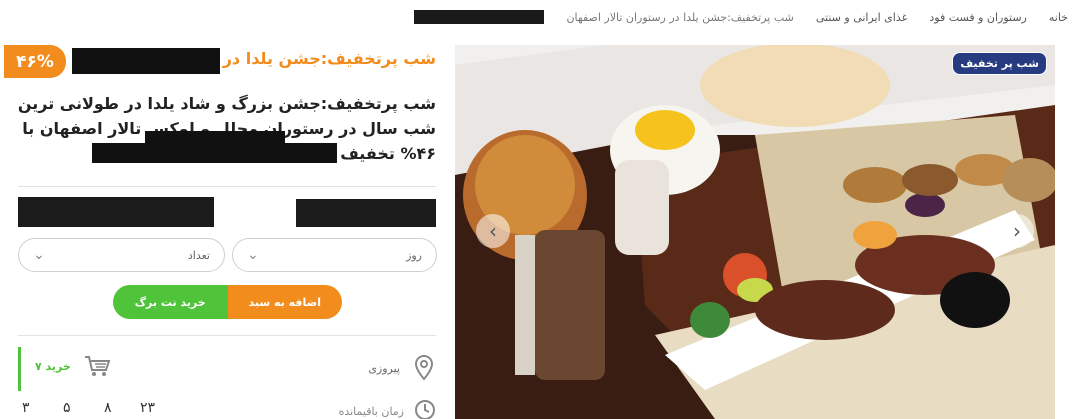 The height and width of the screenshot is (419, 1080). What do you see at coordinates (53, 366) in the screenshot?
I see `sold-count: ۷ خرید` at bounding box center [53, 366].